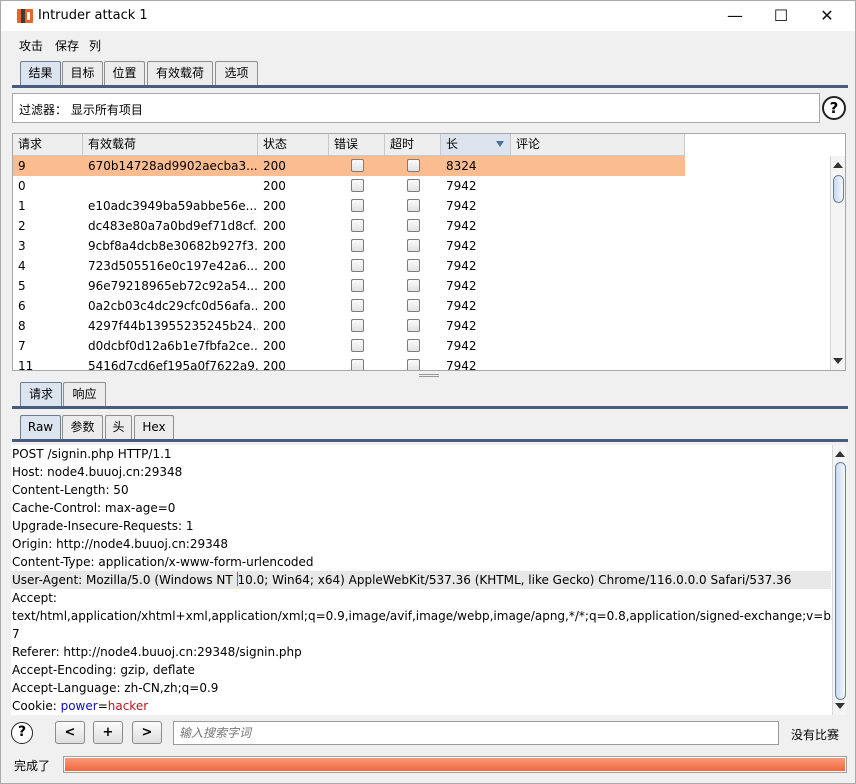 This screenshot has height=784, width=856. What do you see at coordinates (349, 226) in the screenshot?
I see `table-row: 2 dc483e80a7a0bd9ef71d8cf... 200 7942` at bounding box center [349, 226].